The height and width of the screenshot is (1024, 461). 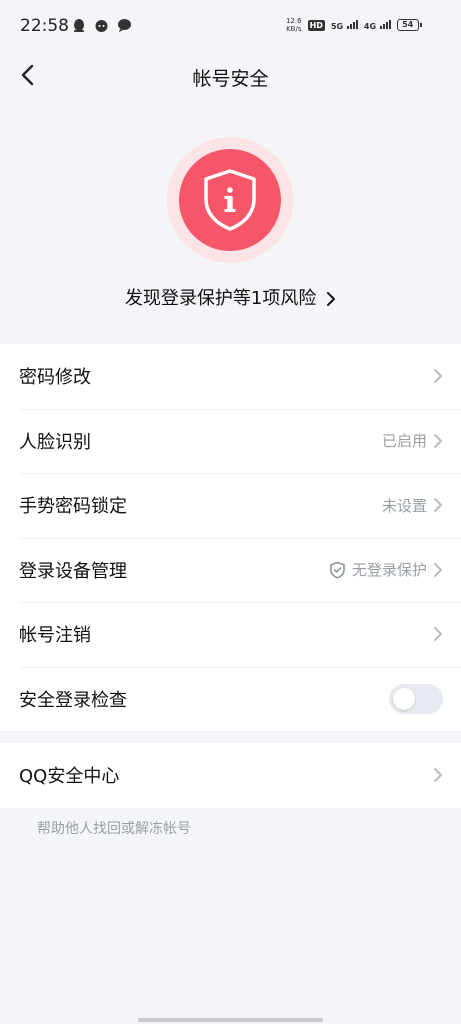 I want to click on secure-login-check-row: 安全登录检查, so click(x=230, y=699).